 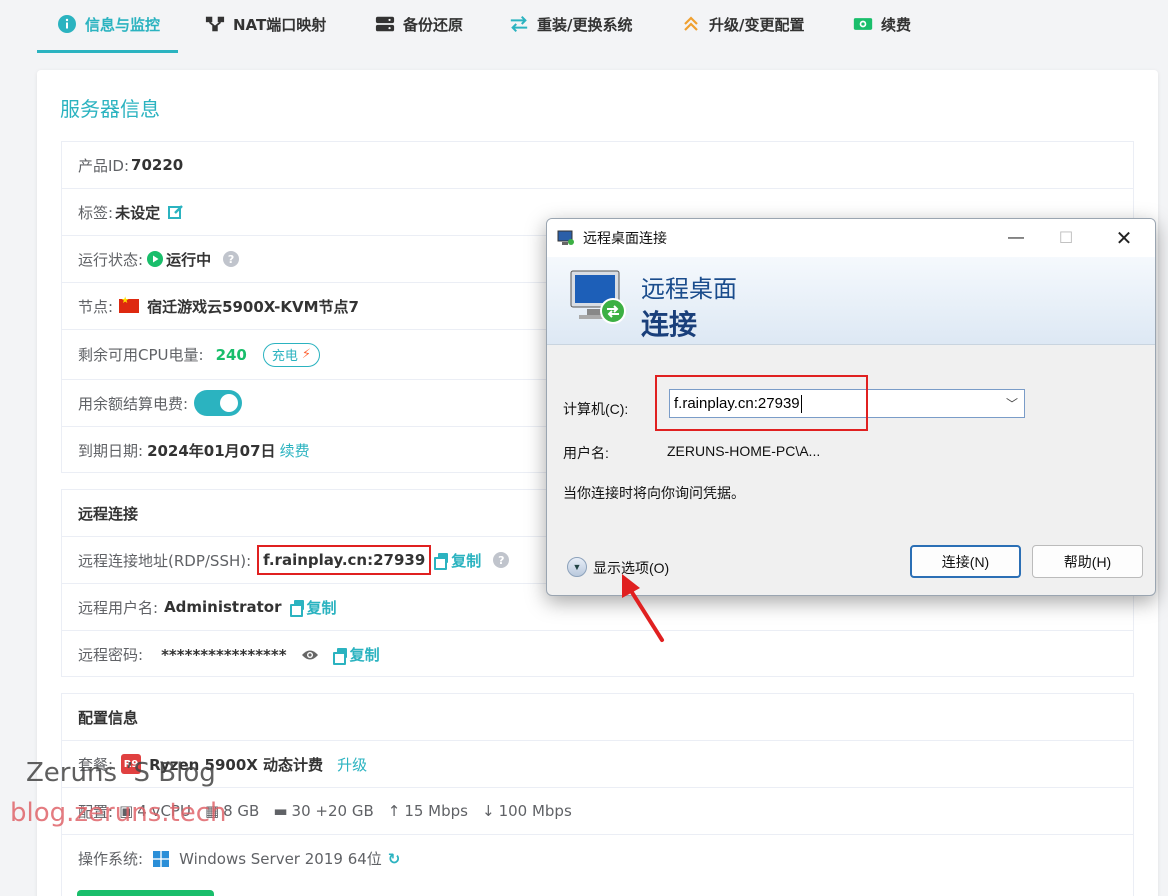 I want to click on tab-label: 续费, so click(x=896, y=25).